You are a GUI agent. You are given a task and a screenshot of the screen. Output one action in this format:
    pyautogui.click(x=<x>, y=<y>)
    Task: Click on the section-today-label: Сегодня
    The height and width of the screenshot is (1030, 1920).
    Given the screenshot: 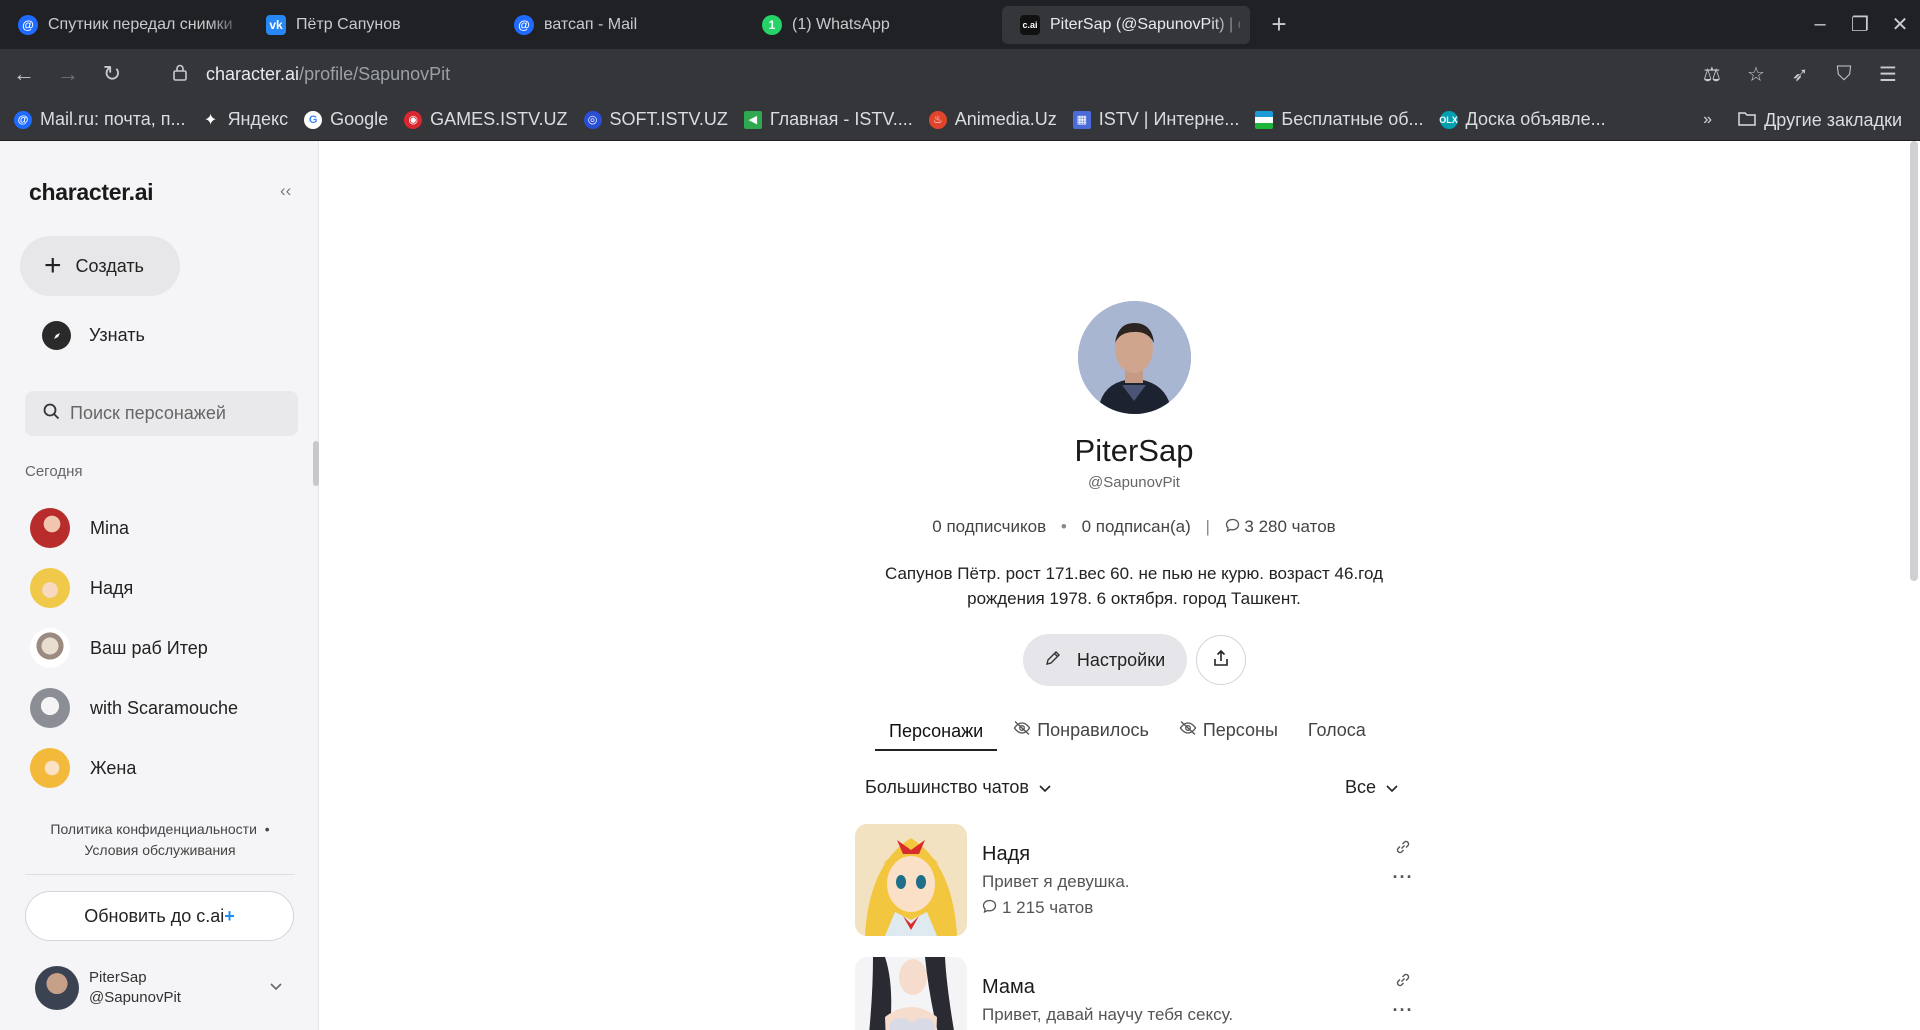 What is the action you would take?
    pyautogui.click(x=54, y=471)
    